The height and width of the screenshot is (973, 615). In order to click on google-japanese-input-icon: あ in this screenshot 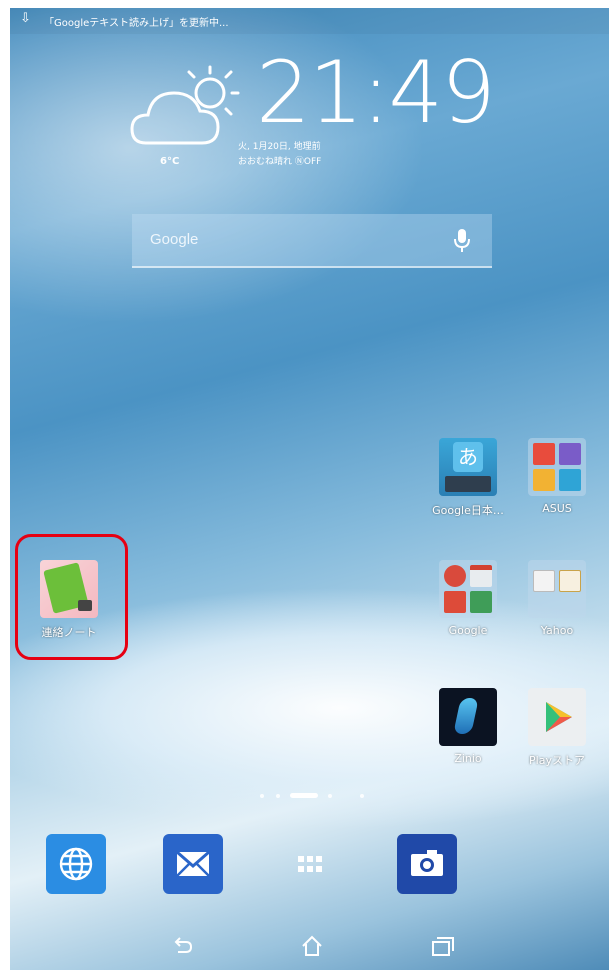, I will do `click(468, 467)`.